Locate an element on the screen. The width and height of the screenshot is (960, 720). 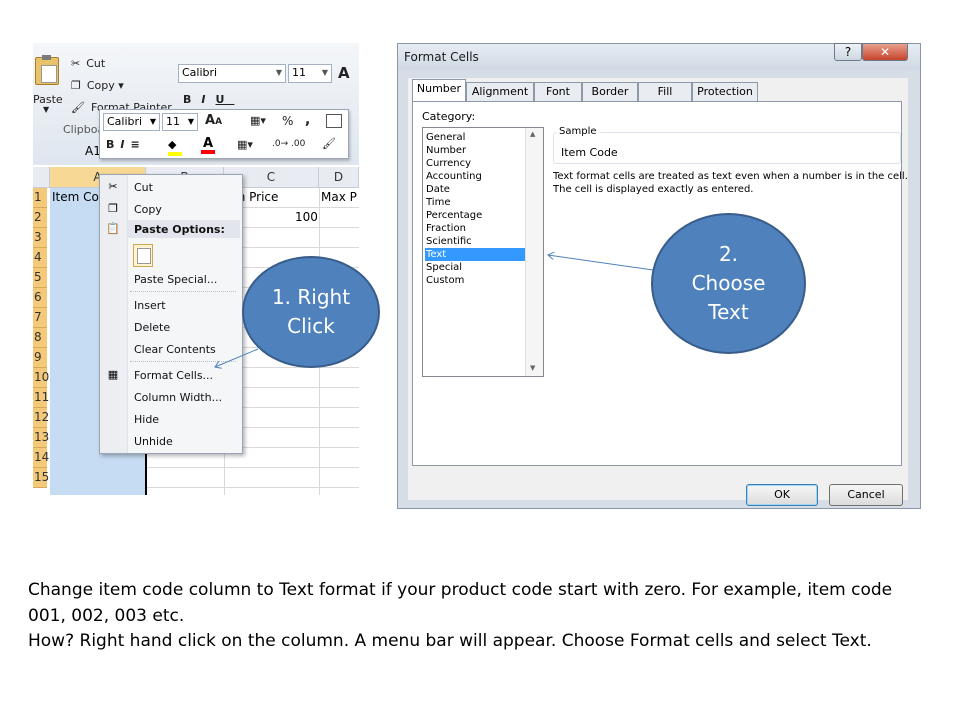
arrow-to-format-cells is located at coordinates (237, 357).